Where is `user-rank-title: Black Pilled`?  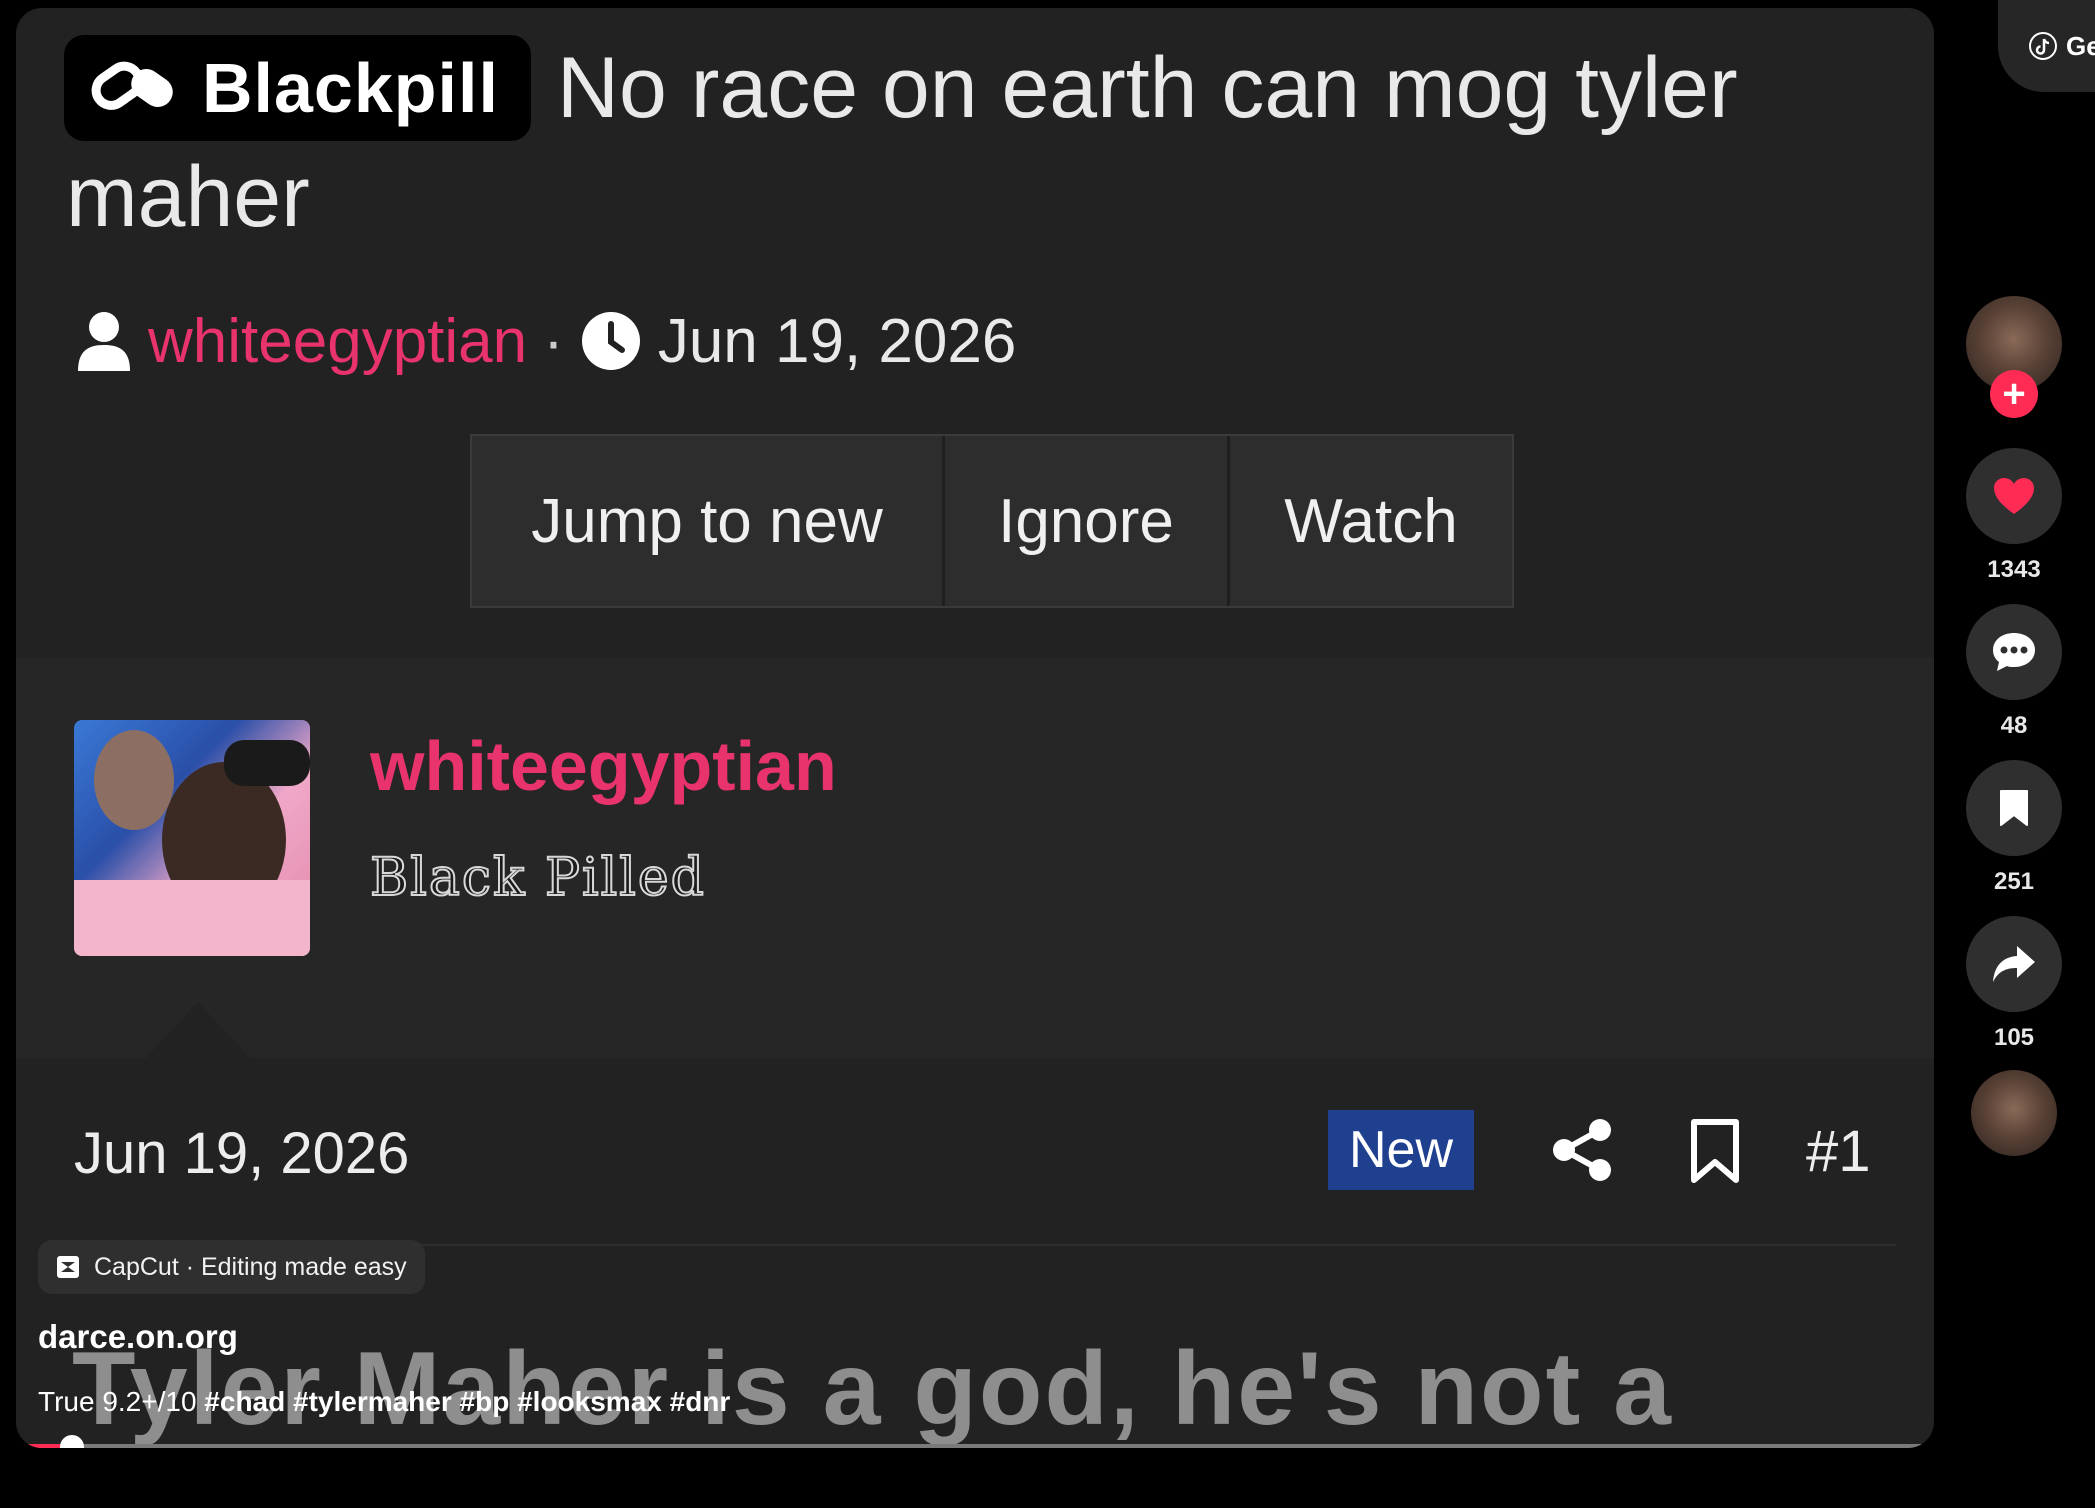 user-rank-title: Black Pilled is located at coordinates (537, 878).